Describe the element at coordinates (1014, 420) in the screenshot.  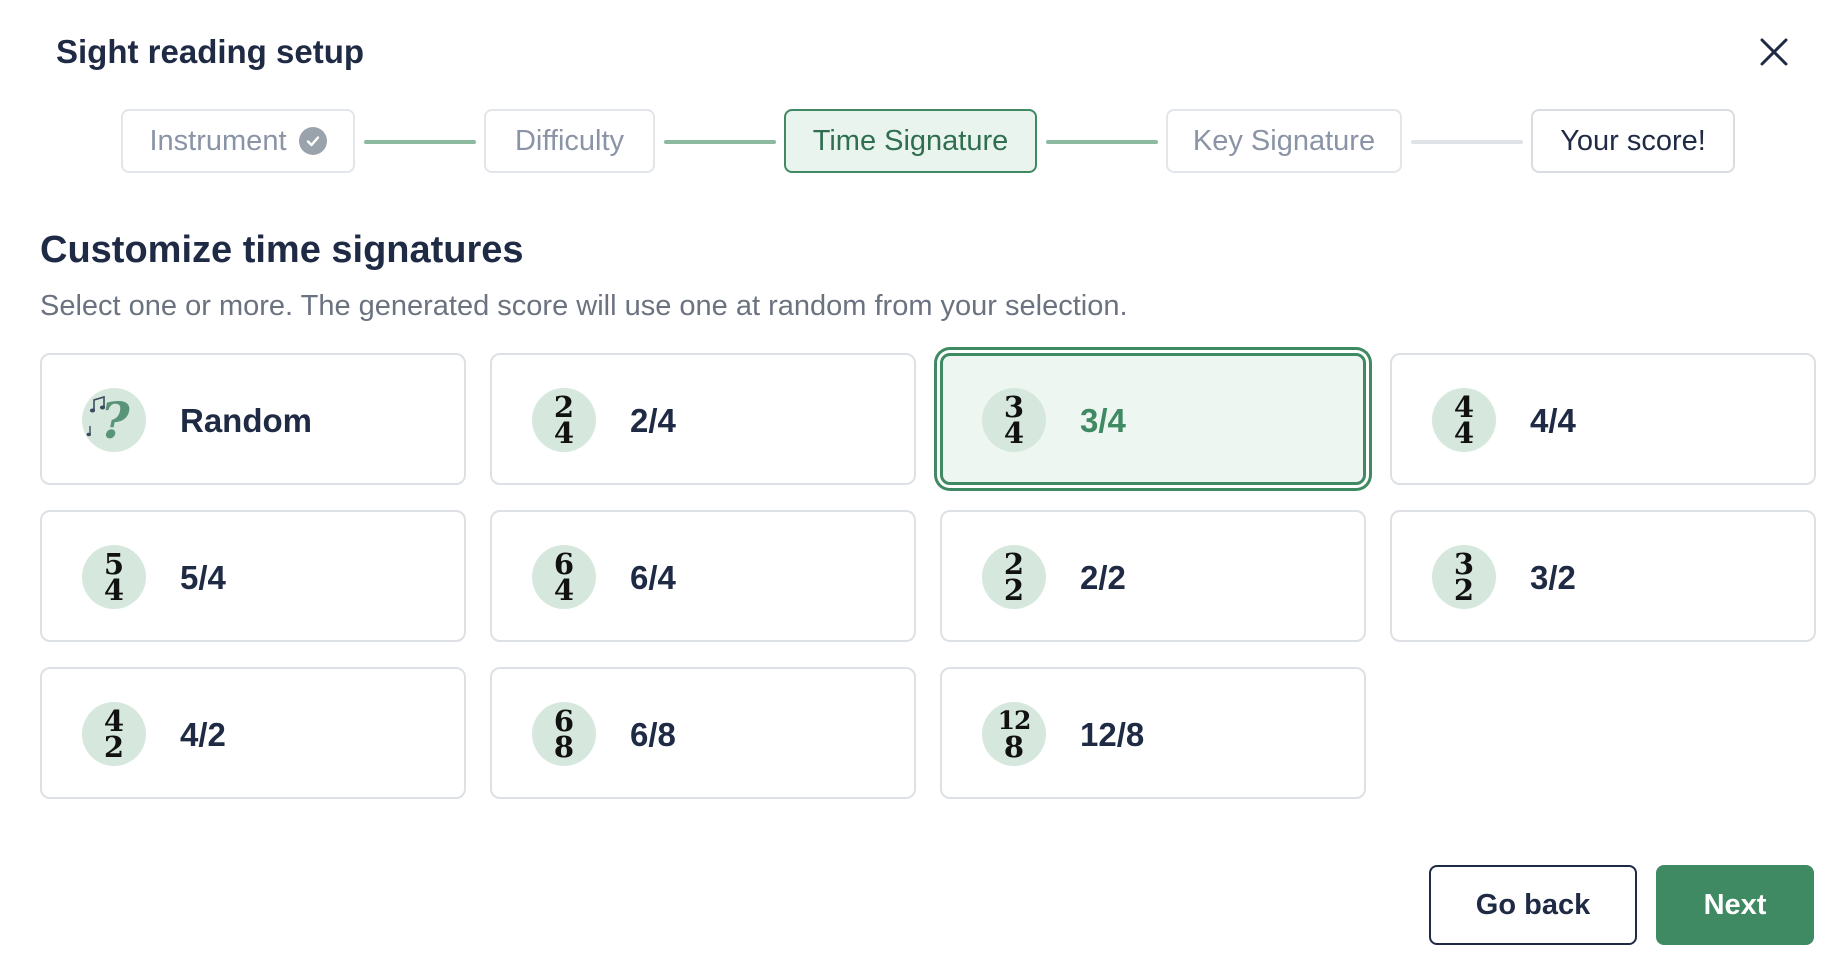
I see `time-signature-icon: 3 4` at that location.